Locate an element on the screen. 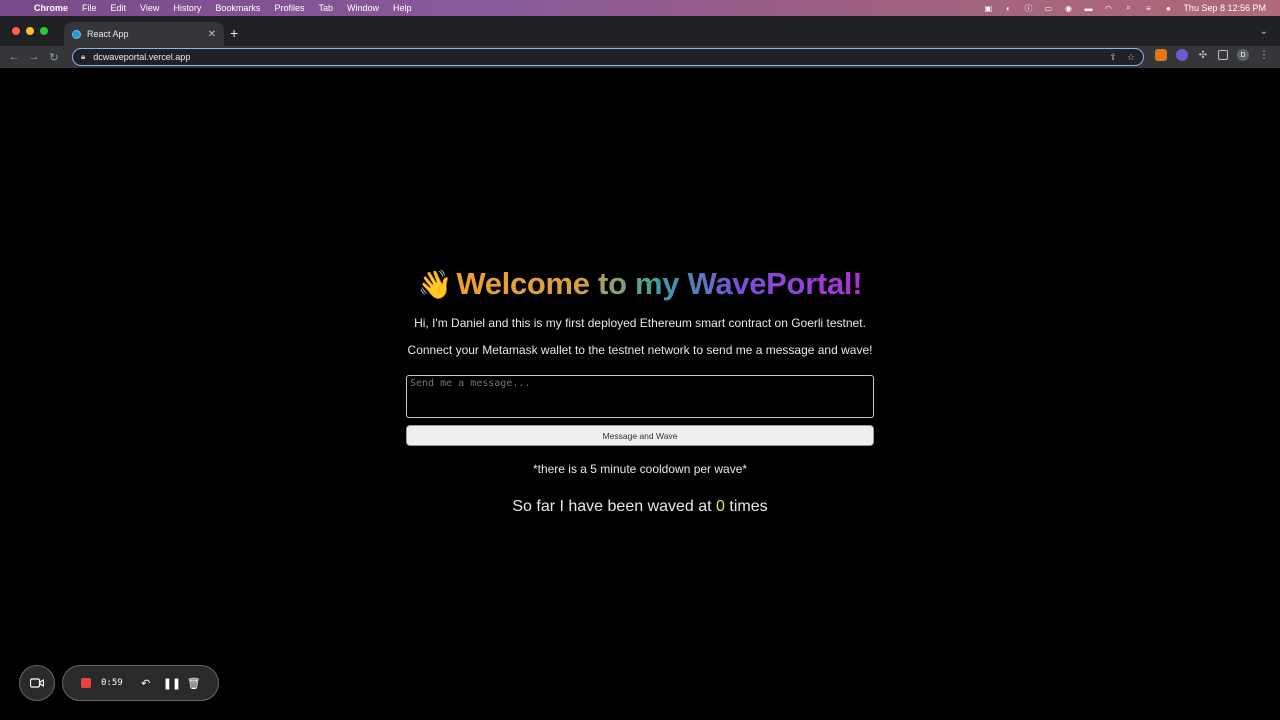 This screenshot has height=720, width=1280. share-icon: ⇪ is located at coordinates (1113, 57).